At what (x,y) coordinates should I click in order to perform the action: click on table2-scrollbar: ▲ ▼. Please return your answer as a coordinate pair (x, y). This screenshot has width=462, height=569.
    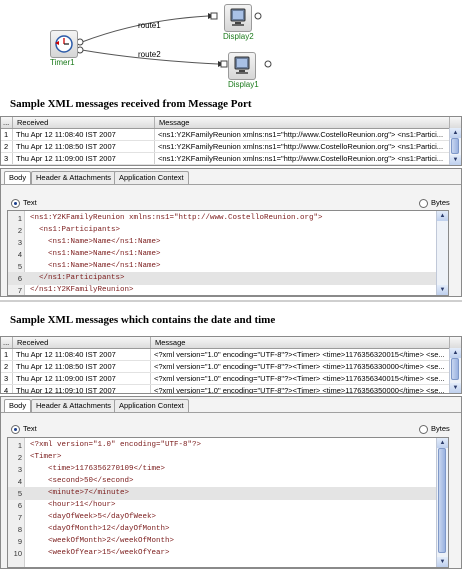
    Looking at the image, I should click on (455, 370).